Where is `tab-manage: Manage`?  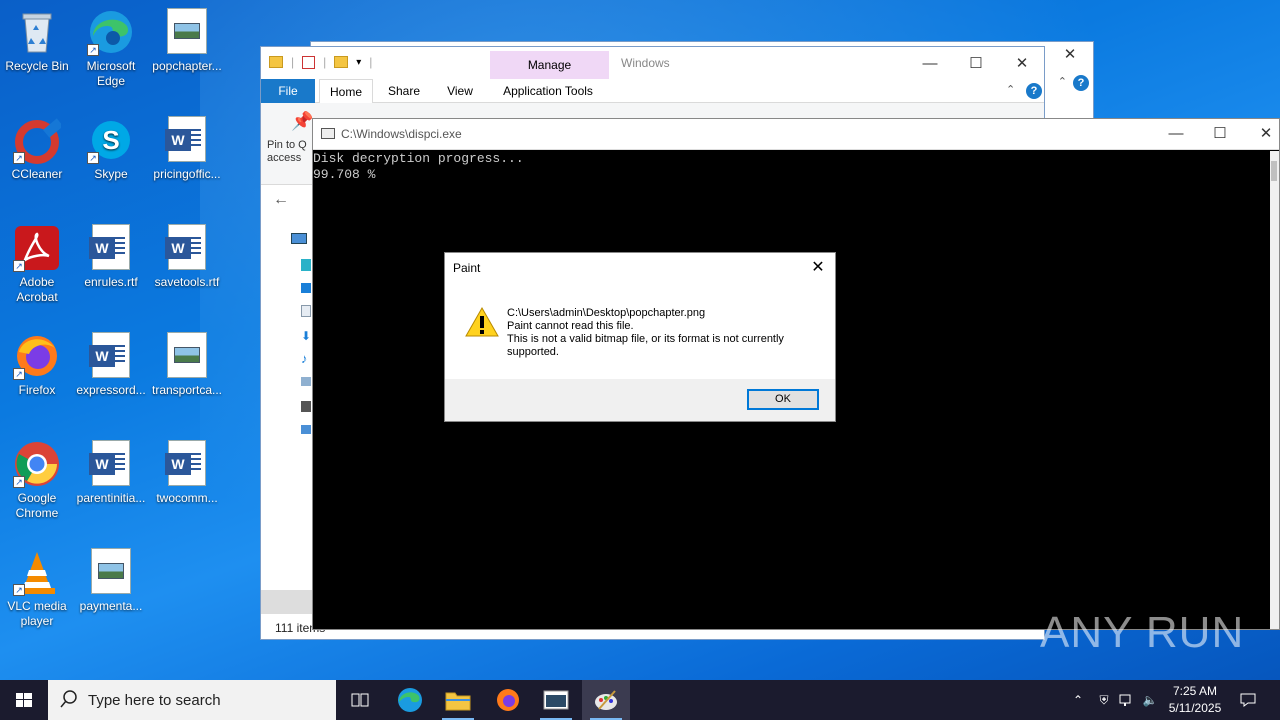 tab-manage: Manage is located at coordinates (549, 65).